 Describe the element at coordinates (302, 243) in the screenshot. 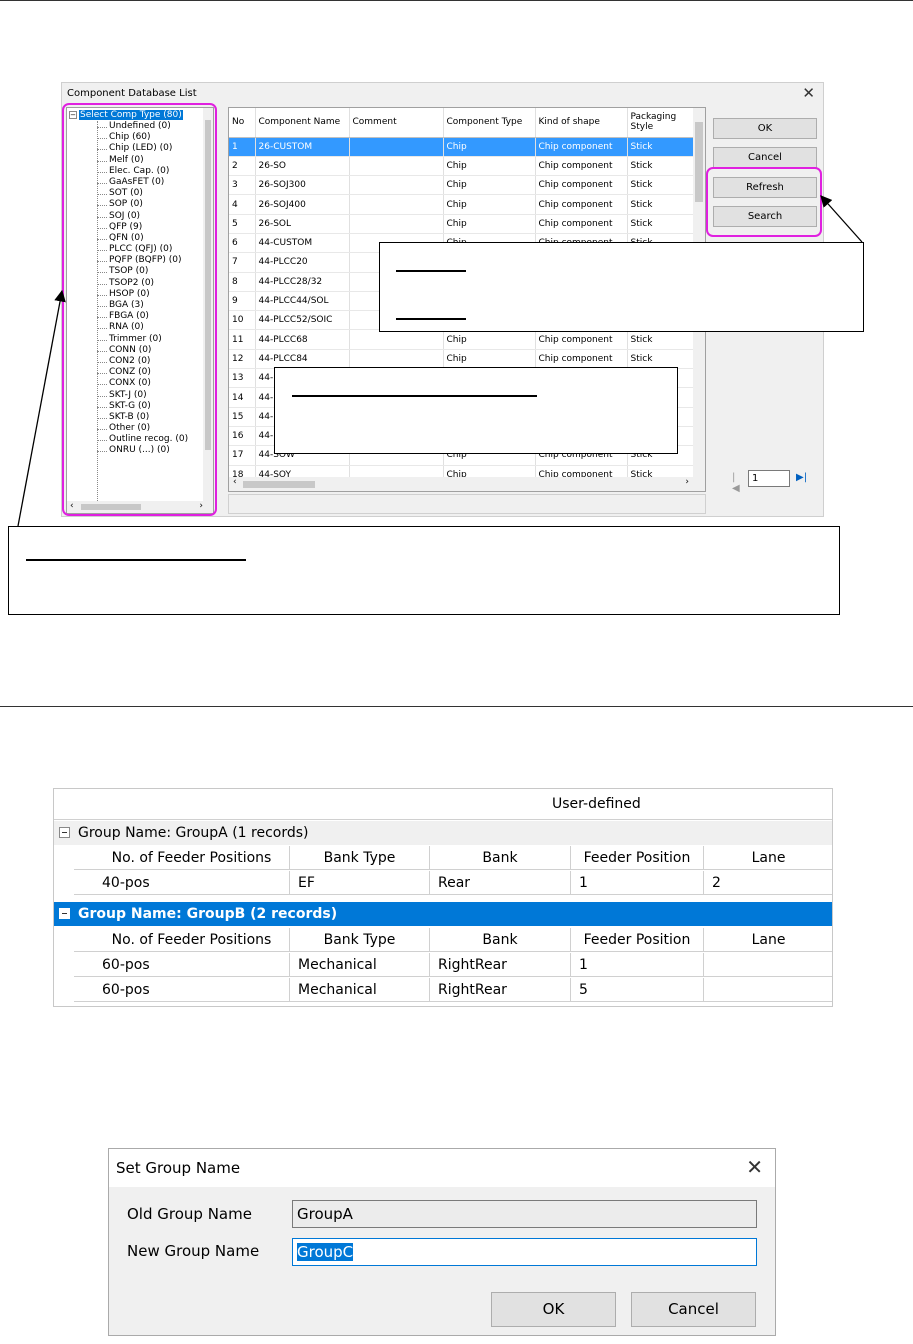

I see `table-cell: 44-CUSTOM` at that location.